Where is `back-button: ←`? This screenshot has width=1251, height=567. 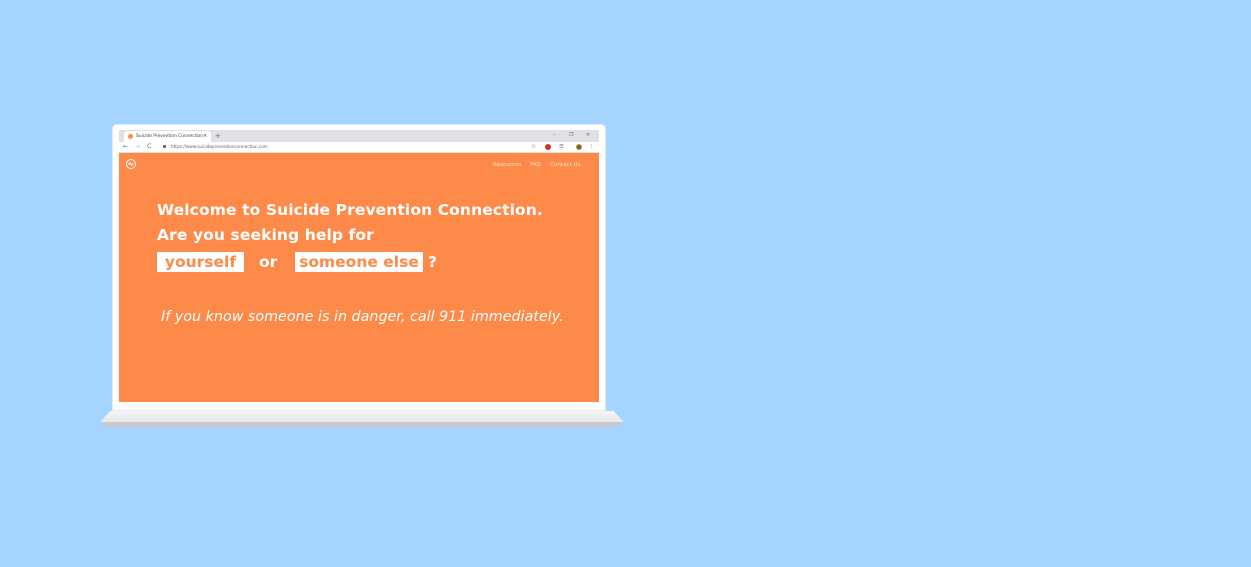
back-button: ← is located at coordinates (125, 147).